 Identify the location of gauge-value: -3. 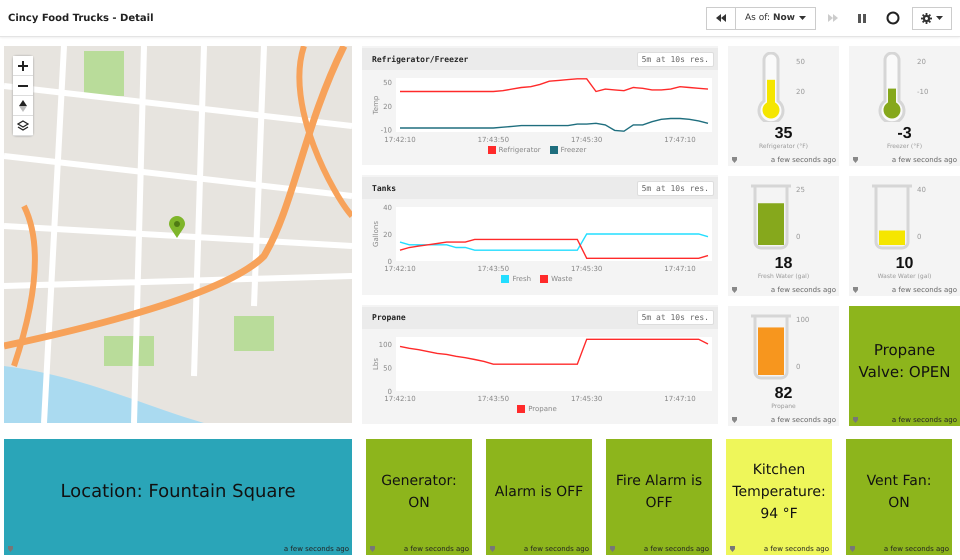
(904, 134).